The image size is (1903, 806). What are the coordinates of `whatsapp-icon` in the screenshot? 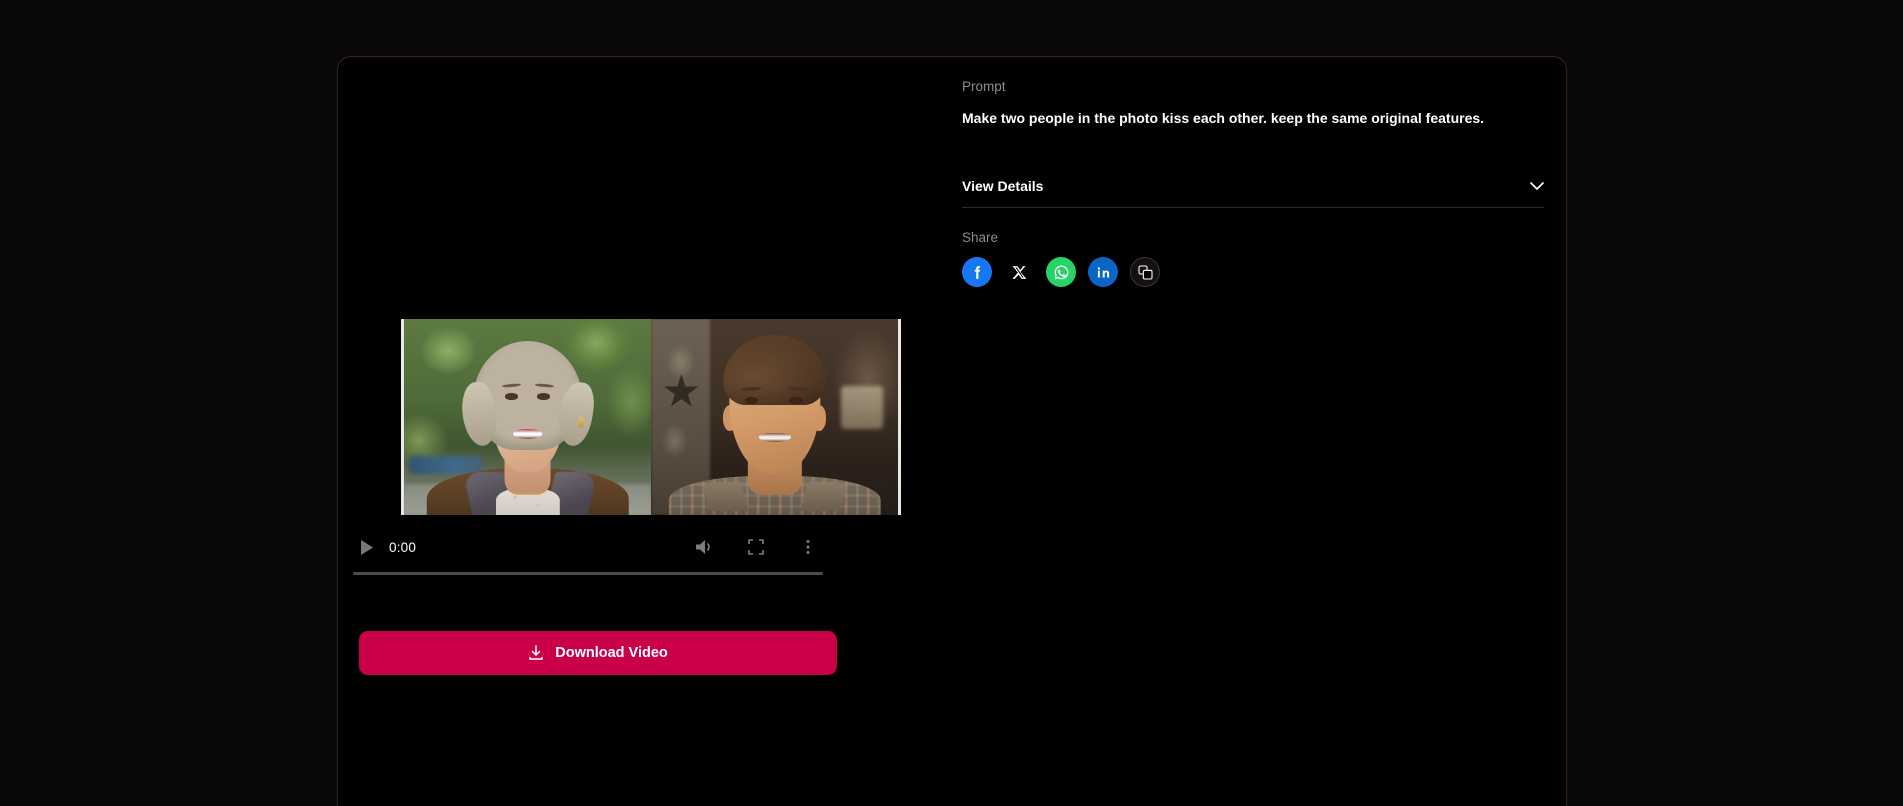 It's located at (1061, 272).